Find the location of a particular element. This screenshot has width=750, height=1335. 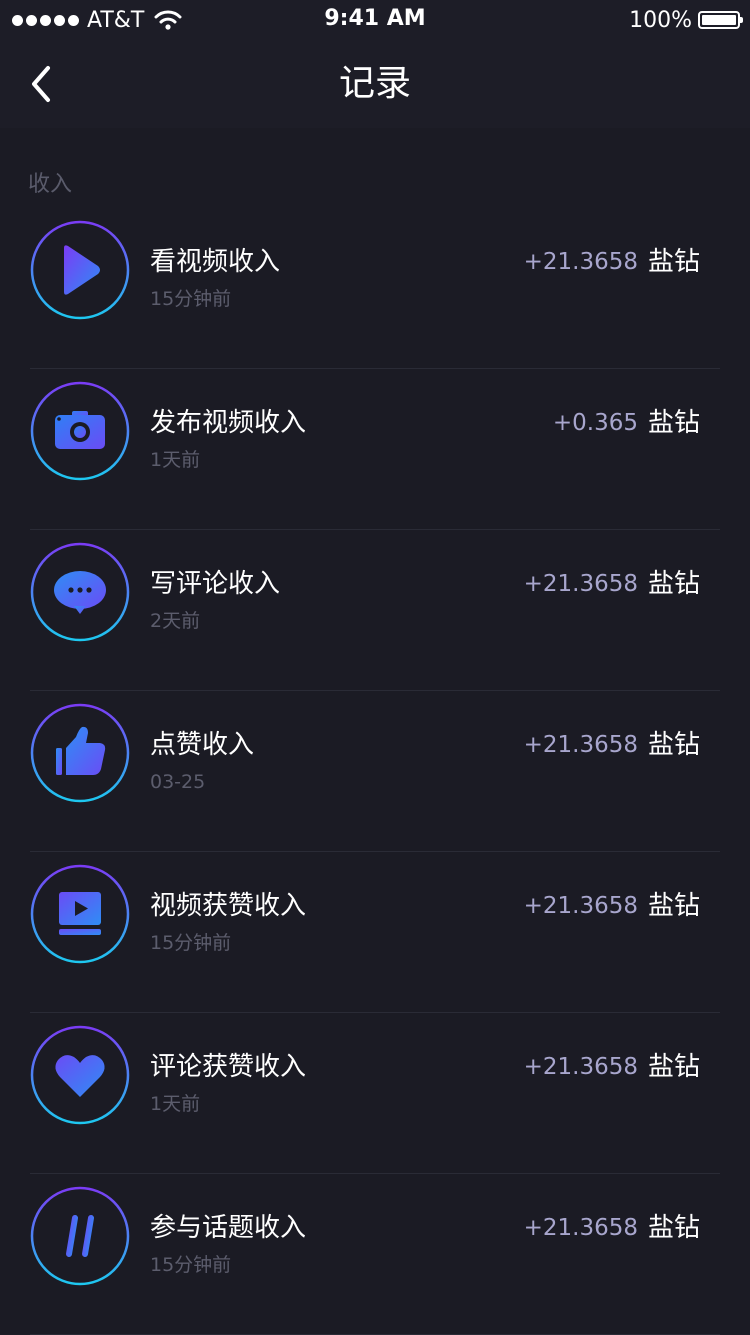

record-title: 视频获赞收入 is located at coordinates (228, 906).